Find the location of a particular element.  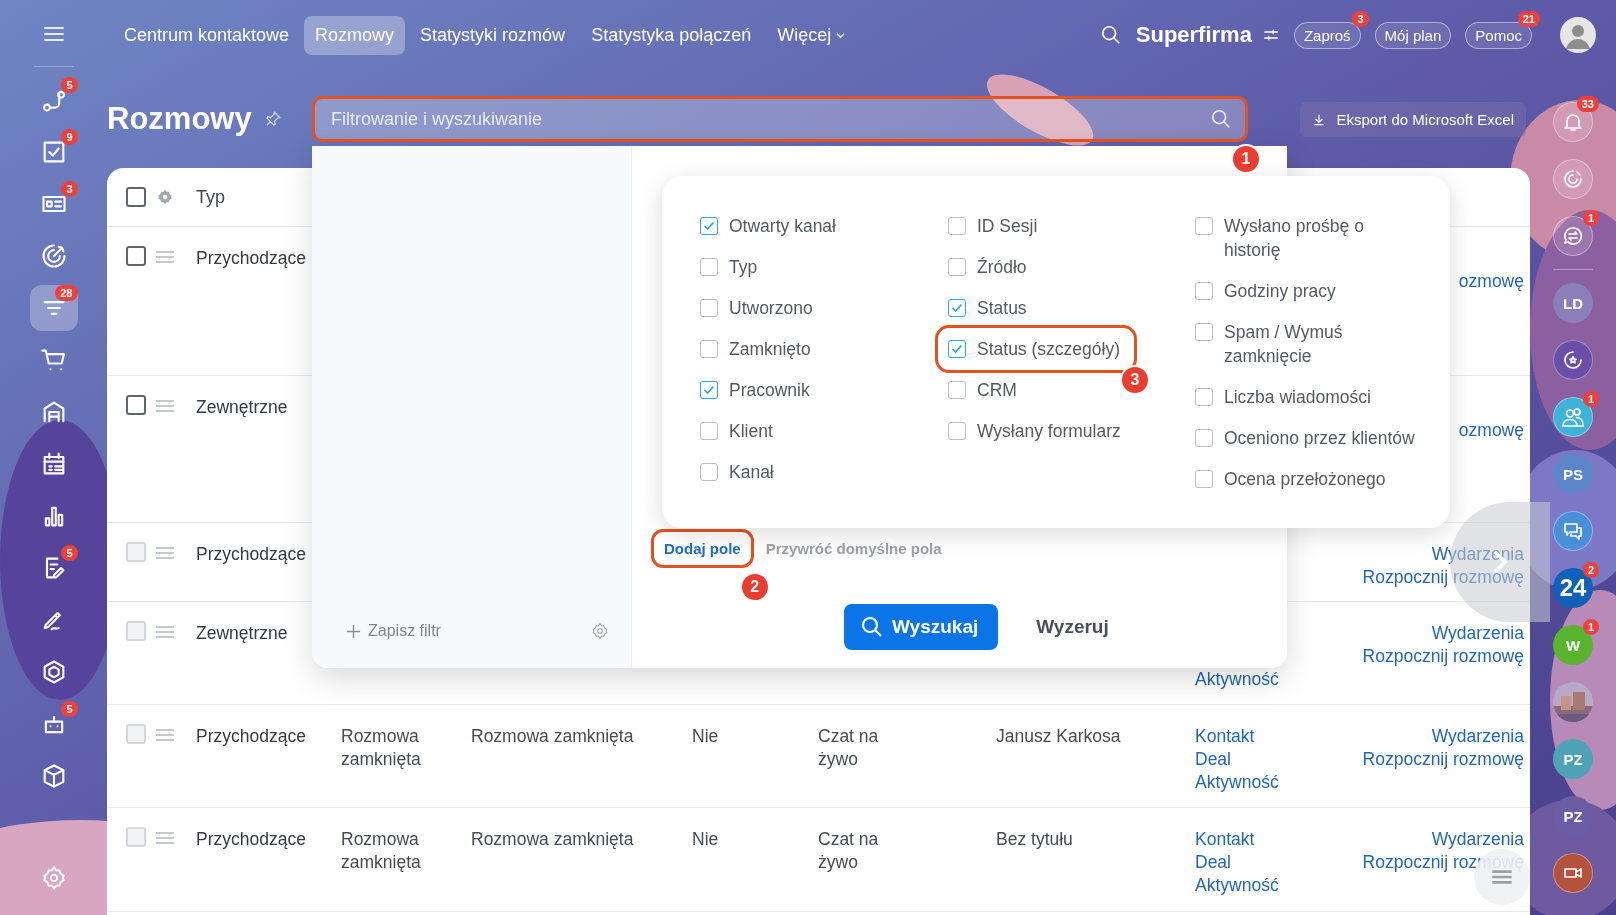

ring-star-icon is located at coordinates (1573, 360).